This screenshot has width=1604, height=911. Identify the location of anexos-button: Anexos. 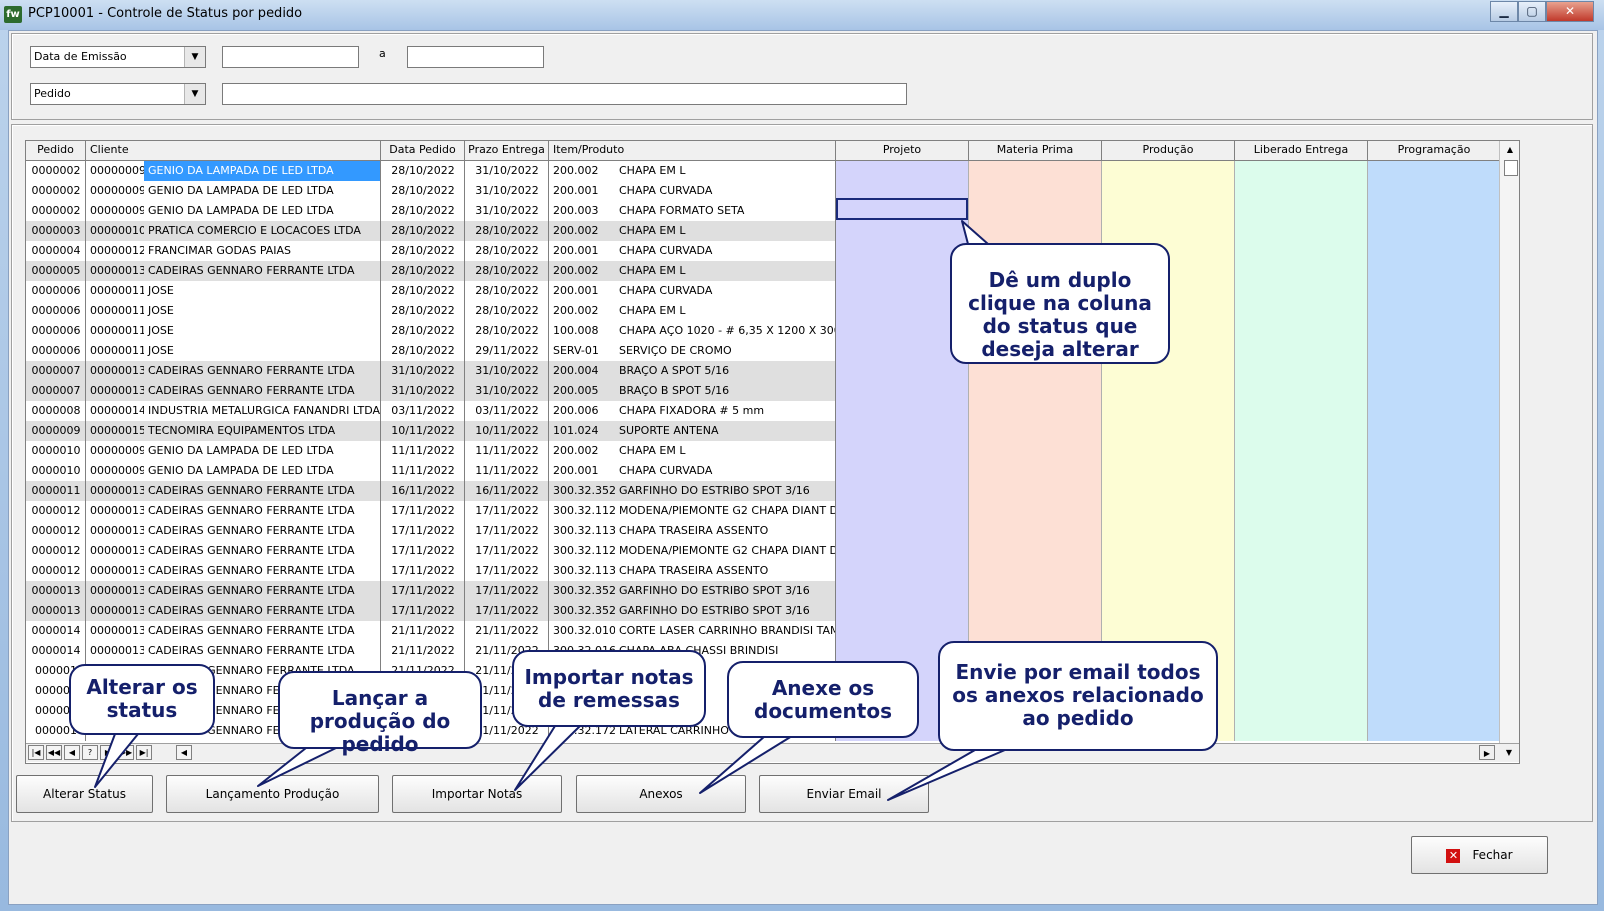
(661, 794).